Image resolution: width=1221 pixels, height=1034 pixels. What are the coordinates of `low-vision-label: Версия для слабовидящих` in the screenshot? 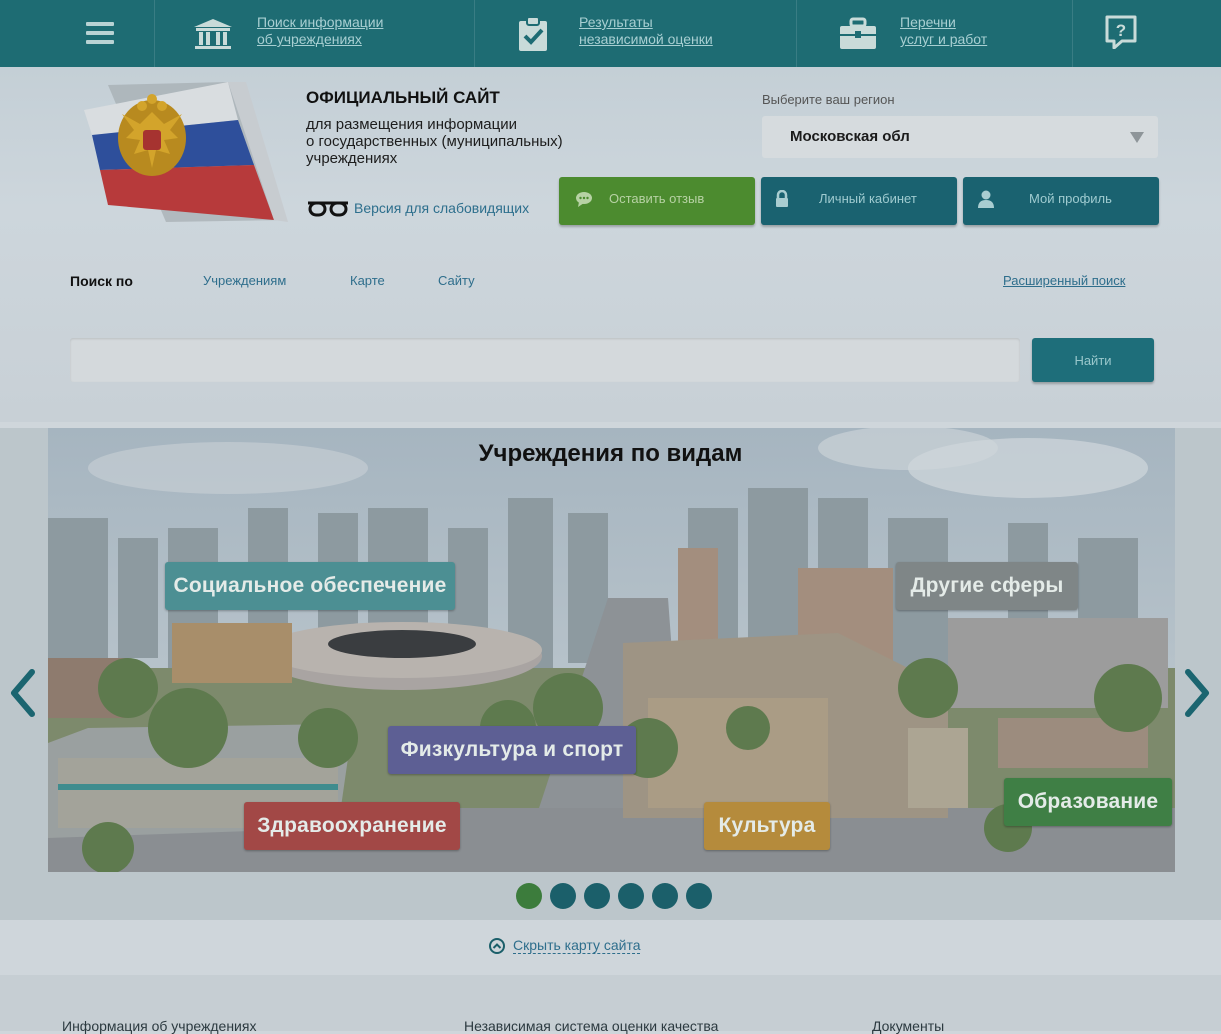 It's located at (442, 208).